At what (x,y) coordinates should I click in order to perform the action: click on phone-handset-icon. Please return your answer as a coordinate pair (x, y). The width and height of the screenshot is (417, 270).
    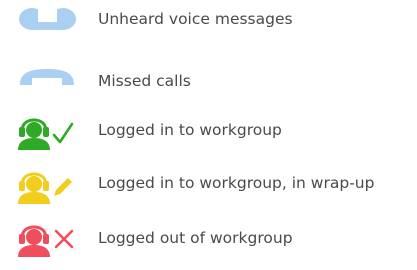
    Looking at the image, I should click on (47, 77).